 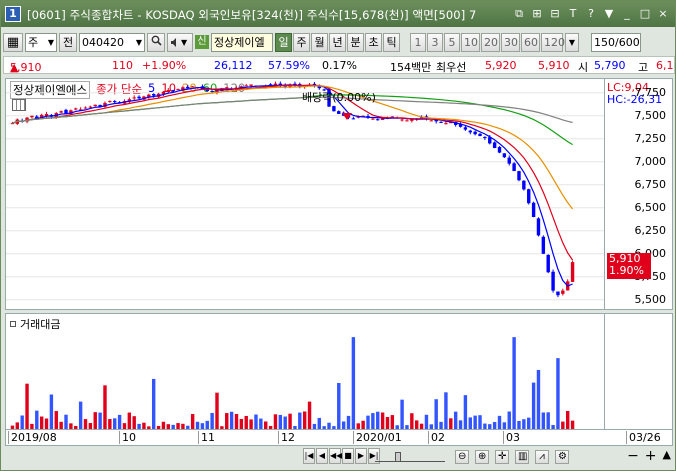 I want to click on zoom-plus-button: +, so click(x=651, y=456).